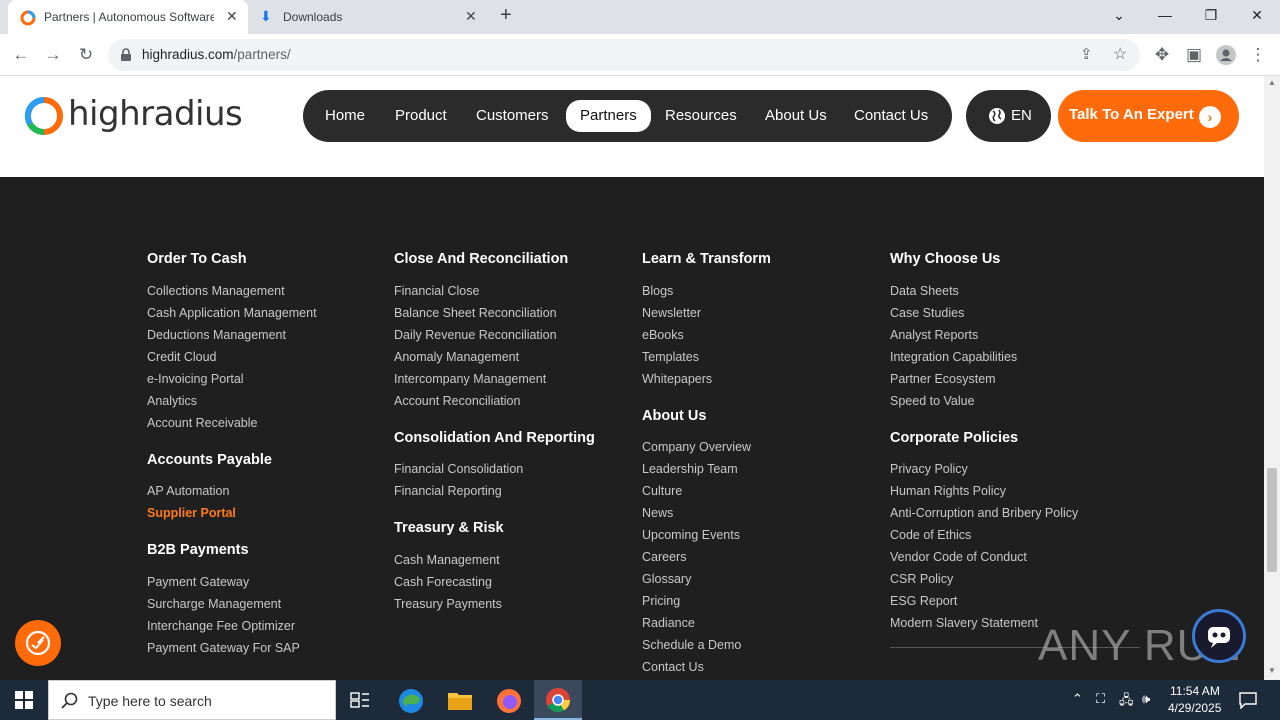 This screenshot has width=1280, height=720. Describe the element at coordinates (24, 700) in the screenshot. I see `windows-start-icon` at that location.